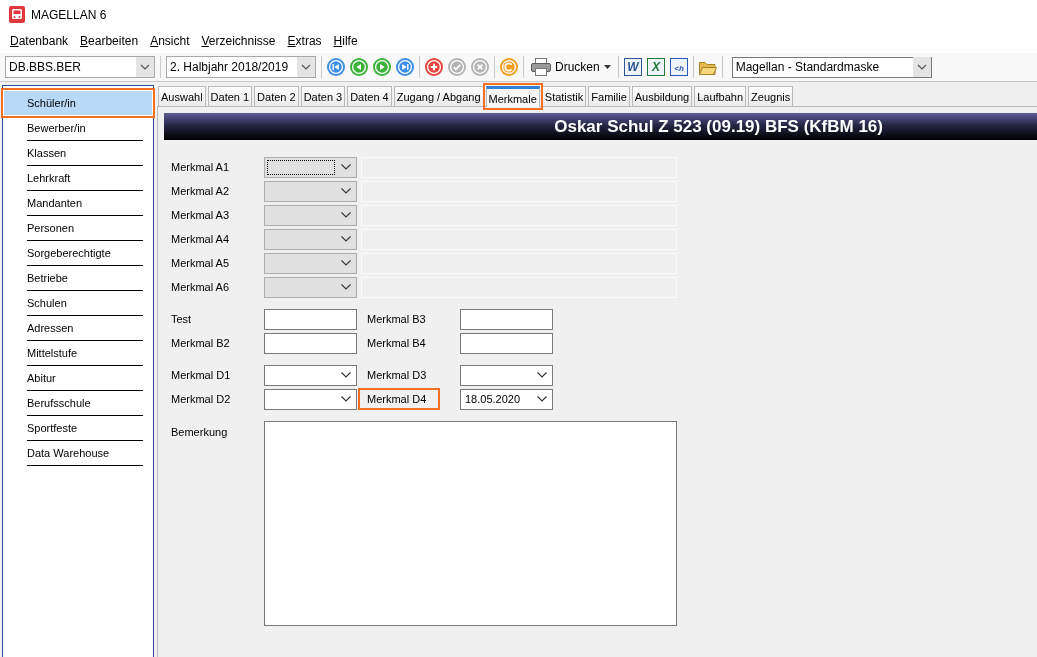 The width and height of the screenshot is (1037, 657). What do you see at coordinates (607, 67) in the screenshot?
I see `caret-down-icon` at bounding box center [607, 67].